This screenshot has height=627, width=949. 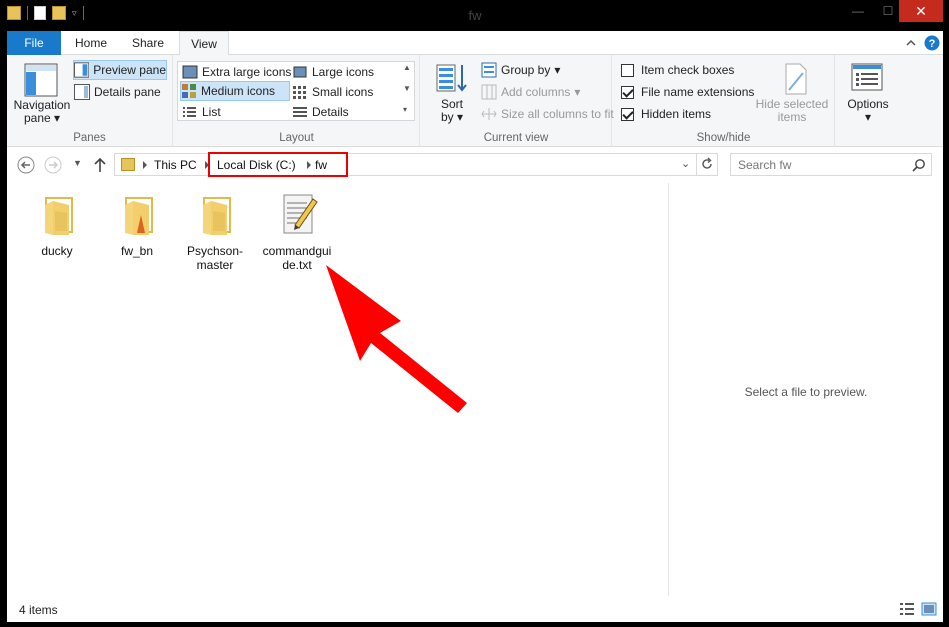 I want to click on preview-pane-label: Preview pane, so click(x=129, y=70).